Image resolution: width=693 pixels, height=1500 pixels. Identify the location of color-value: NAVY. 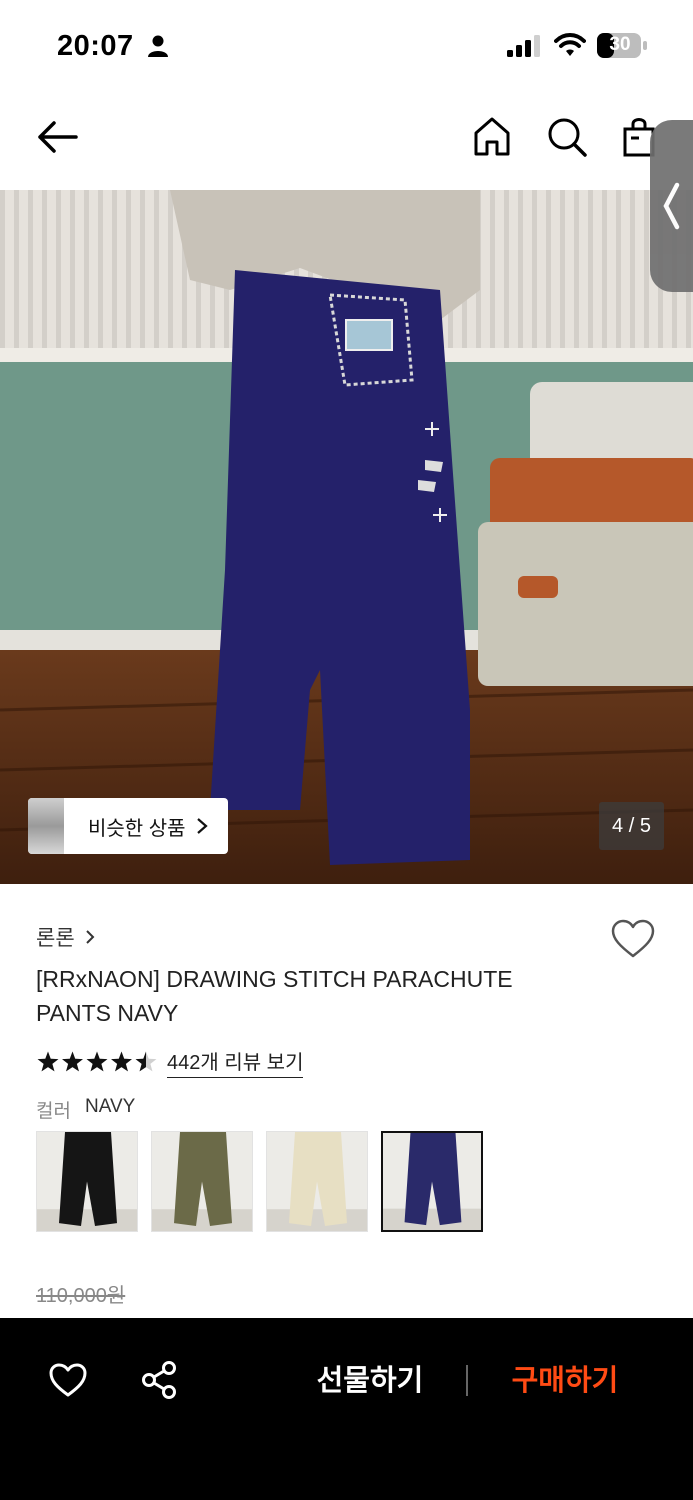
(110, 1106).